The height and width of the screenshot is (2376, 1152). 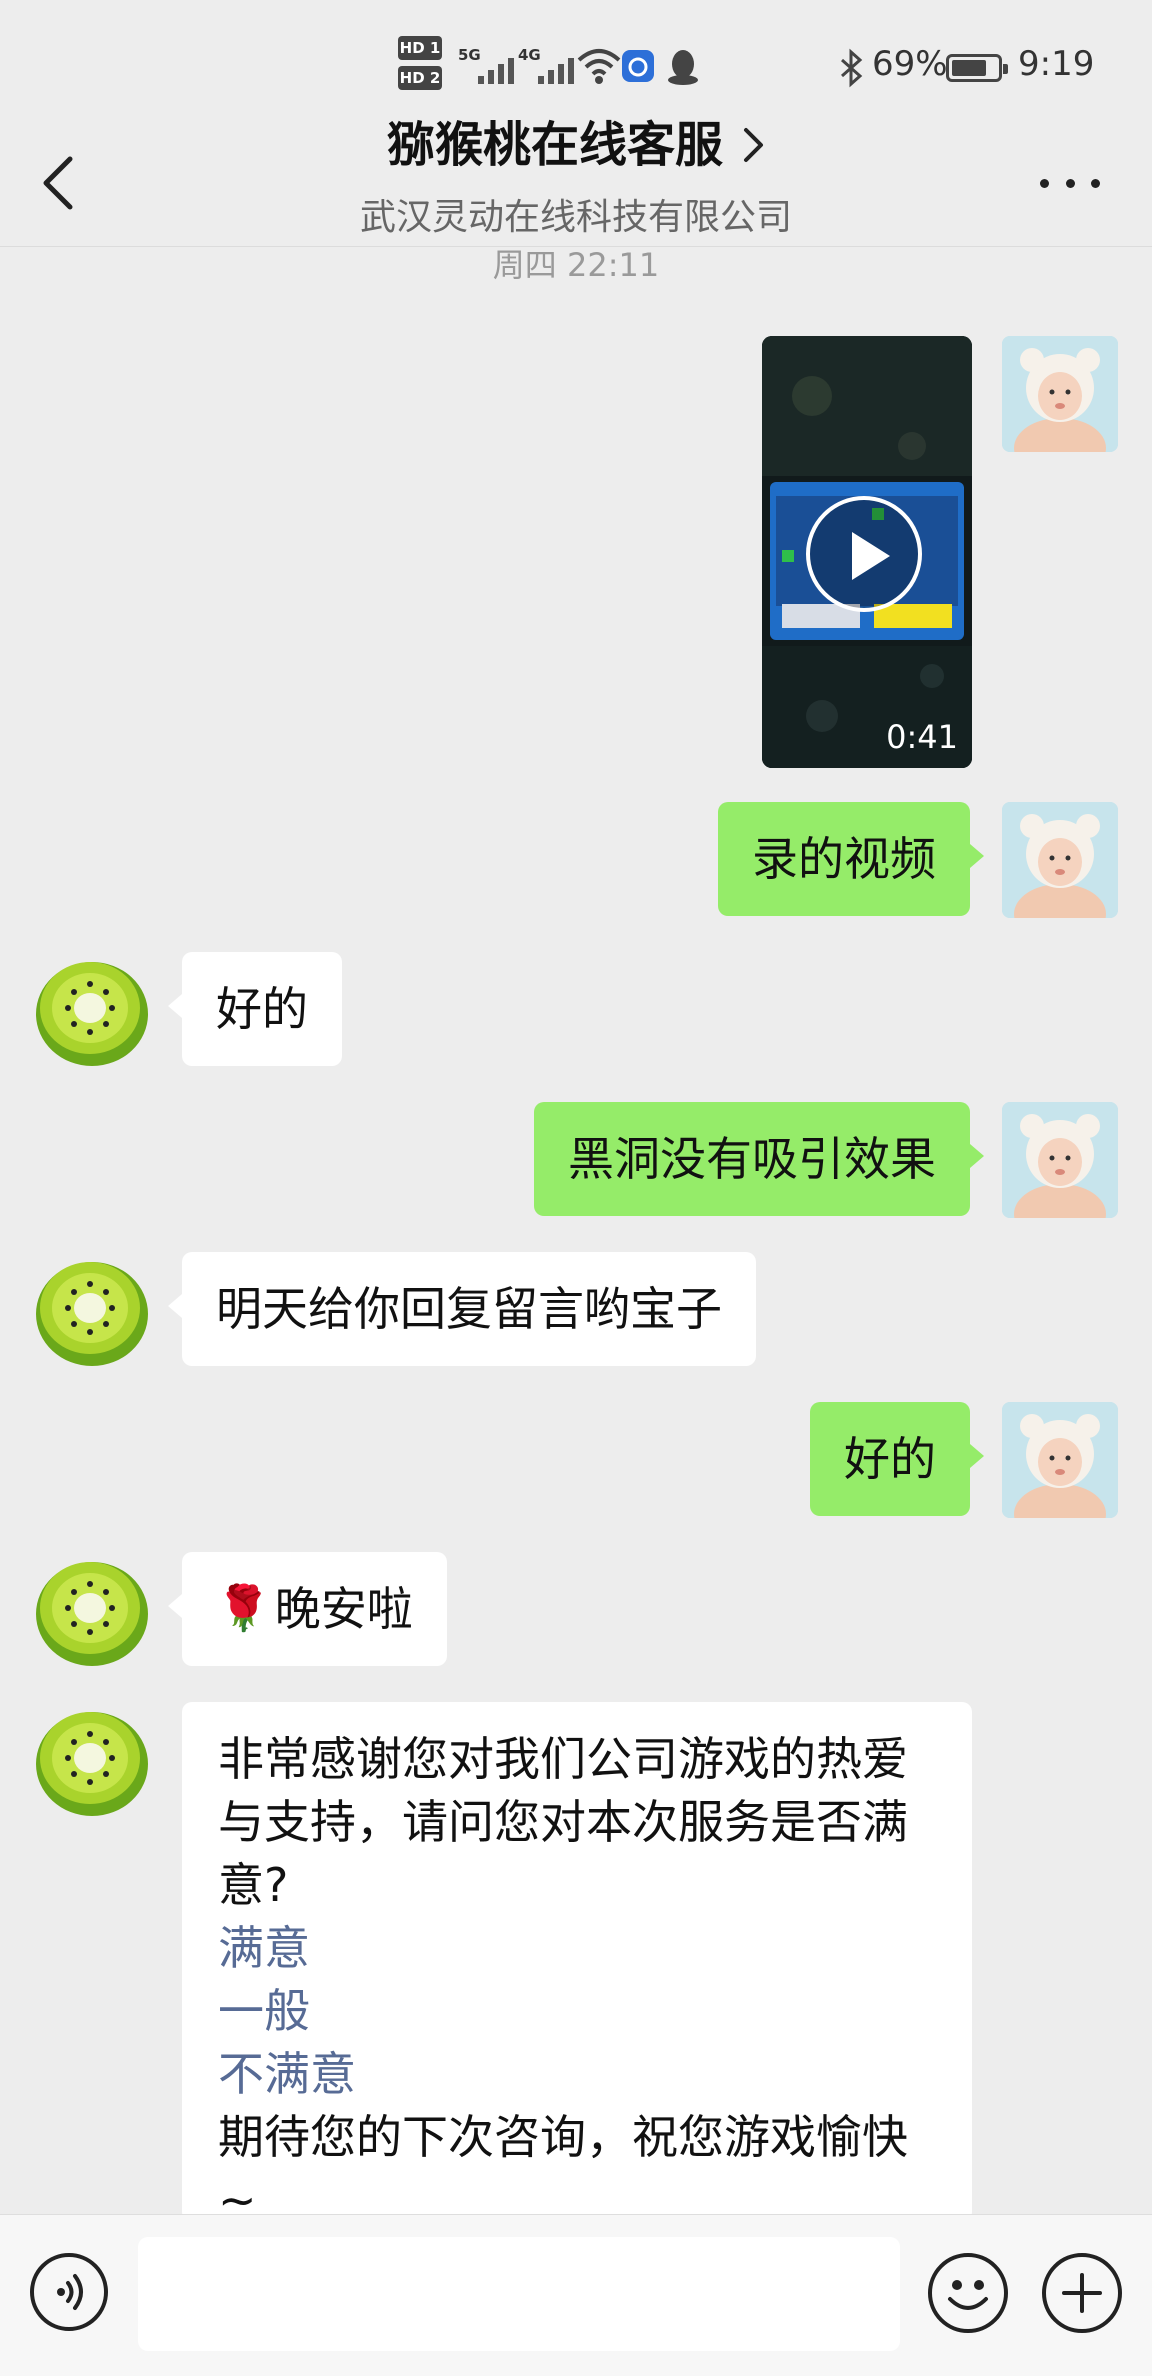 I want to click on battery-percent: 69%, so click(x=910, y=64).